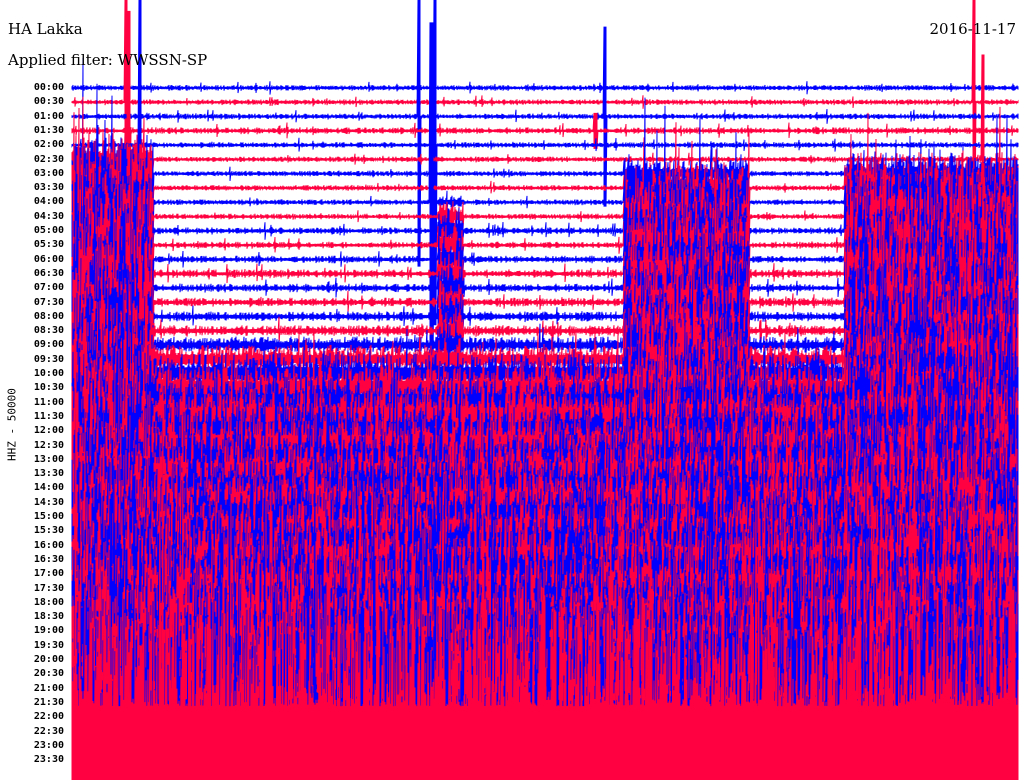 This screenshot has width=1024, height=780. What do you see at coordinates (48, 717) in the screenshot?
I see `row-time-label: 22:00` at bounding box center [48, 717].